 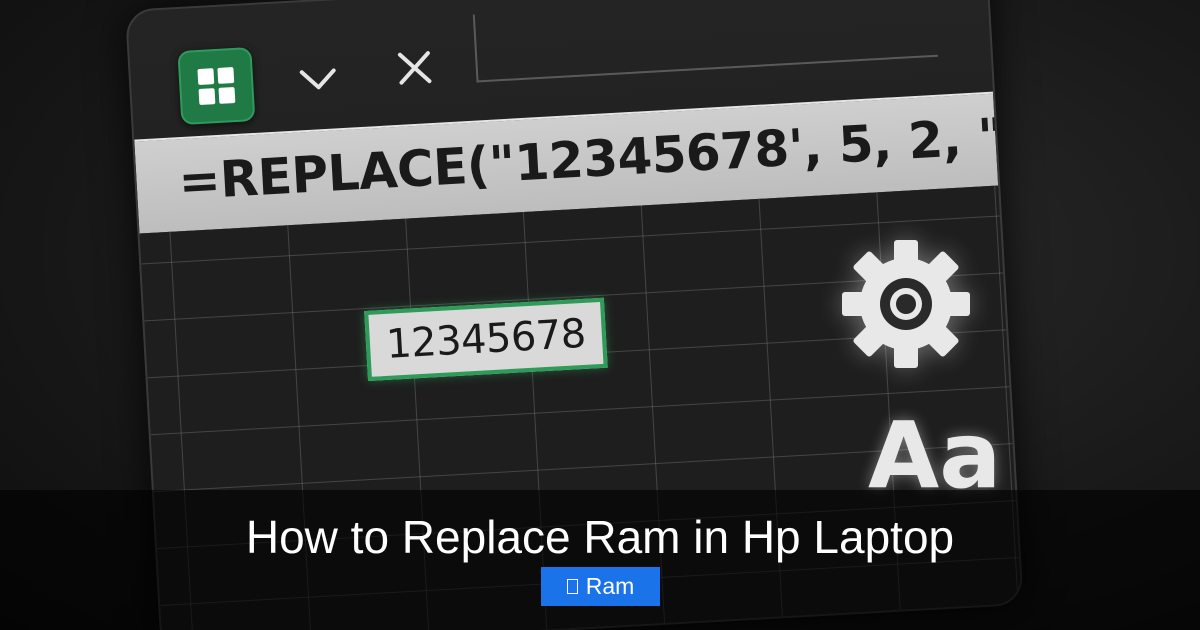 I want to click on category-tag: Ram, so click(x=600, y=586).